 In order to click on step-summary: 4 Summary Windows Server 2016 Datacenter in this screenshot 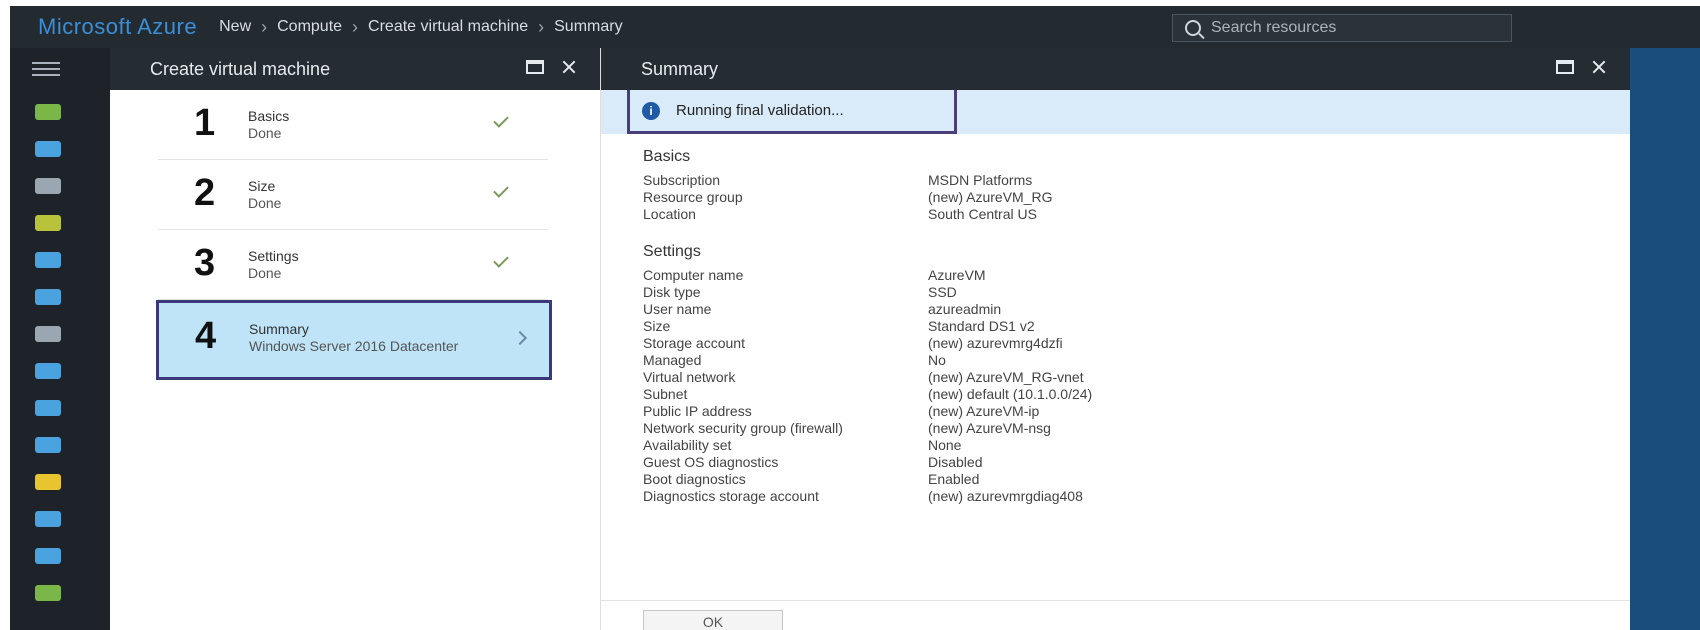, I will do `click(354, 340)`.